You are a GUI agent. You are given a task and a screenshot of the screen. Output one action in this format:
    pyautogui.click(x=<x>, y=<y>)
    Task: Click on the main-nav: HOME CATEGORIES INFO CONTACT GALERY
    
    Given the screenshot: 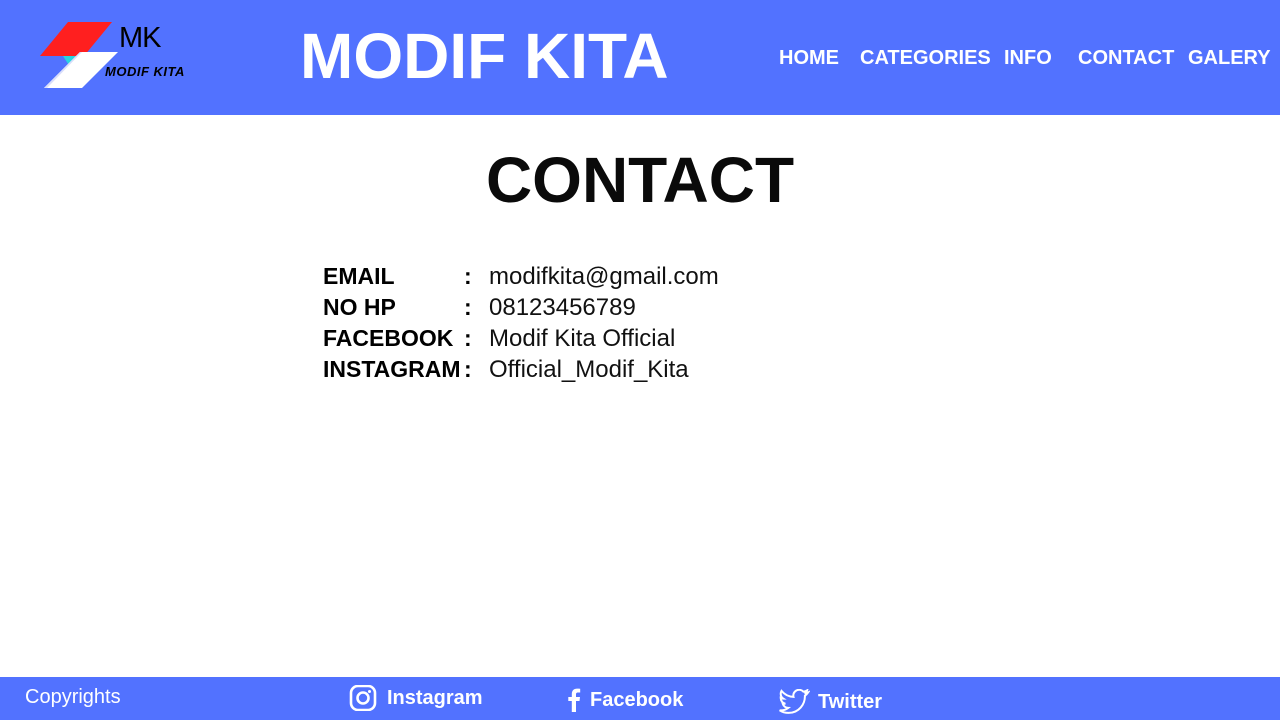 What is the action you would take?
    pyautogui.click(x=640, y=58)
    